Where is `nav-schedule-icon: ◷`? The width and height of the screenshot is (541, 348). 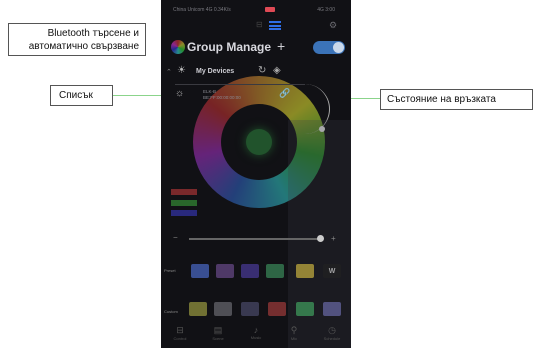 nav-schedule-icon: ◷ is located at coordinates (332, 330).